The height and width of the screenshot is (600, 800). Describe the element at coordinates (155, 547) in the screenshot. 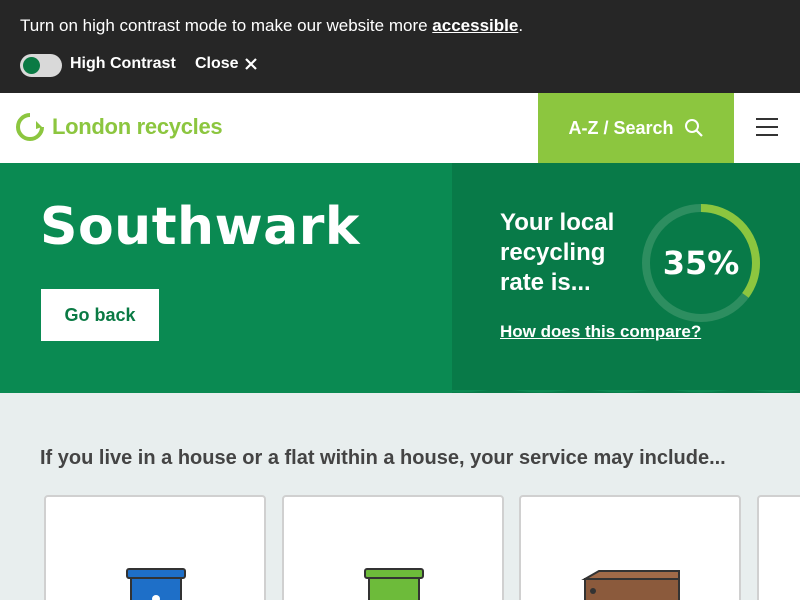

I see `service-card-blue-bin` at that location.